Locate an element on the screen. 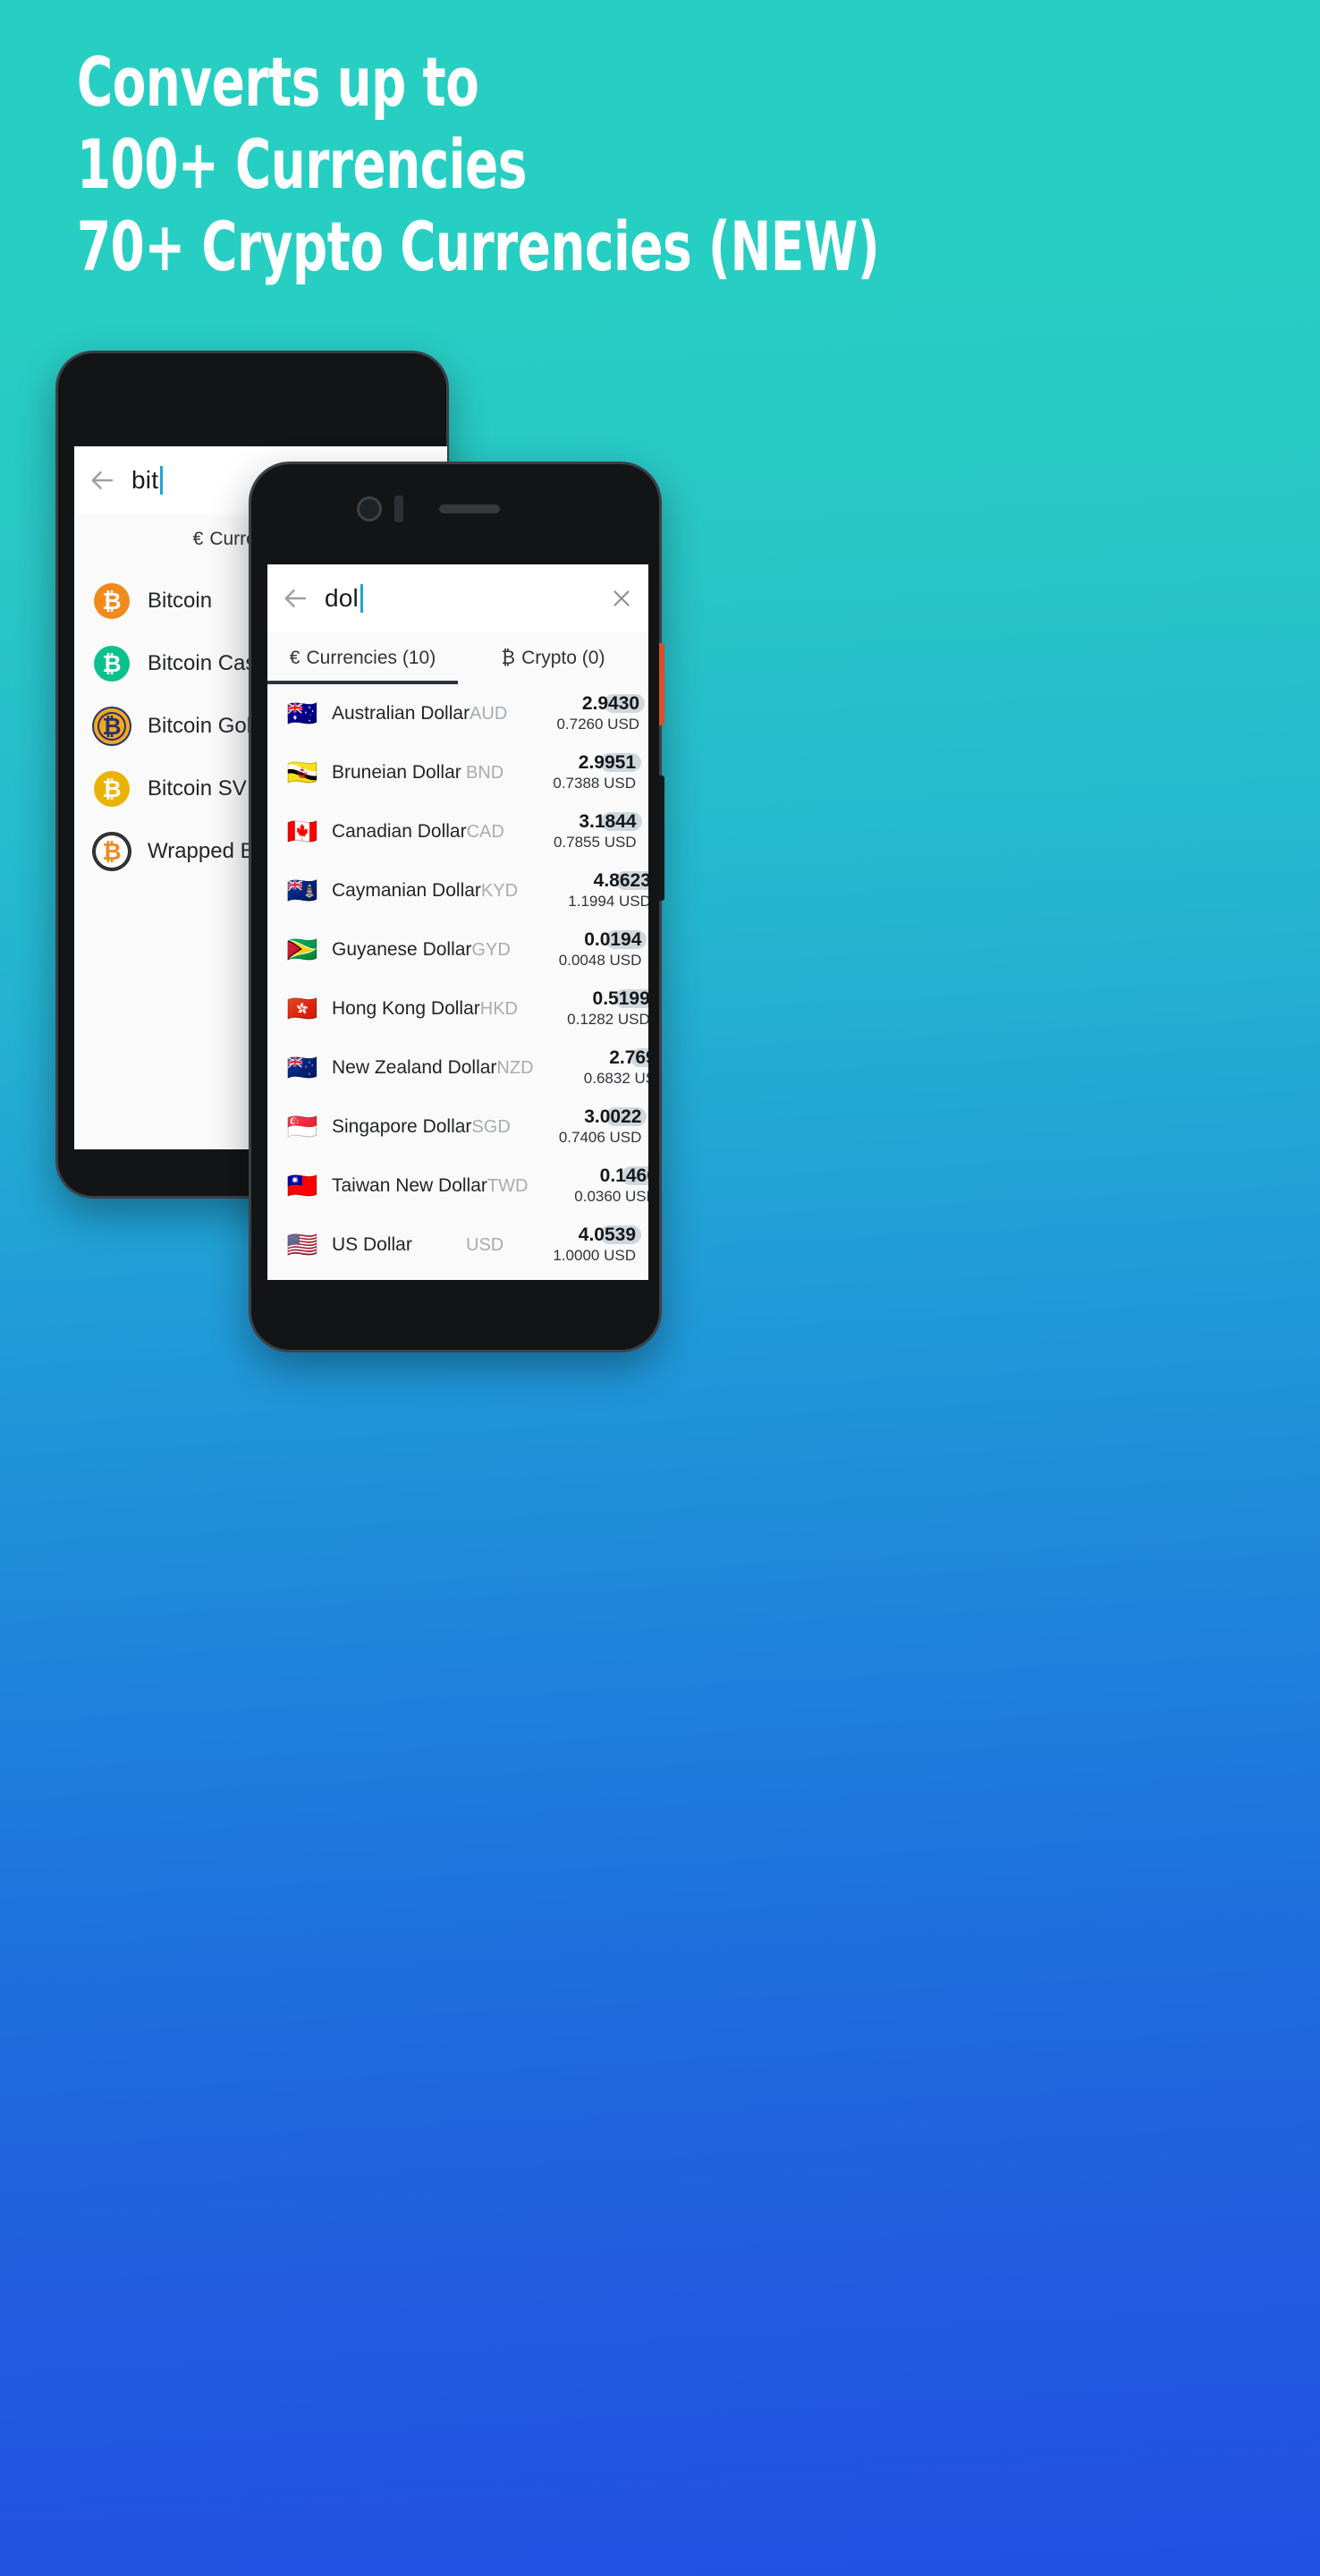 This screenshot has width=1320, height=2576. table-row: 🇺🇸 US Dollar USD 4.0539 1.0000 USD is located at coordinates (457, 1245).